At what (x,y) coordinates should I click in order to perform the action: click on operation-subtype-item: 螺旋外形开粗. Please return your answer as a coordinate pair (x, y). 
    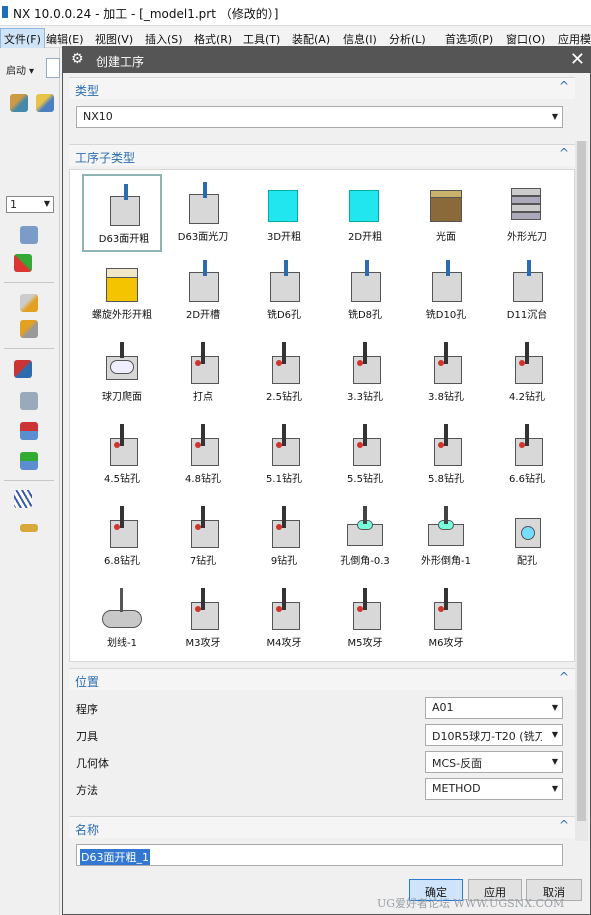
    Looking at the image, I should click on (122, 291).